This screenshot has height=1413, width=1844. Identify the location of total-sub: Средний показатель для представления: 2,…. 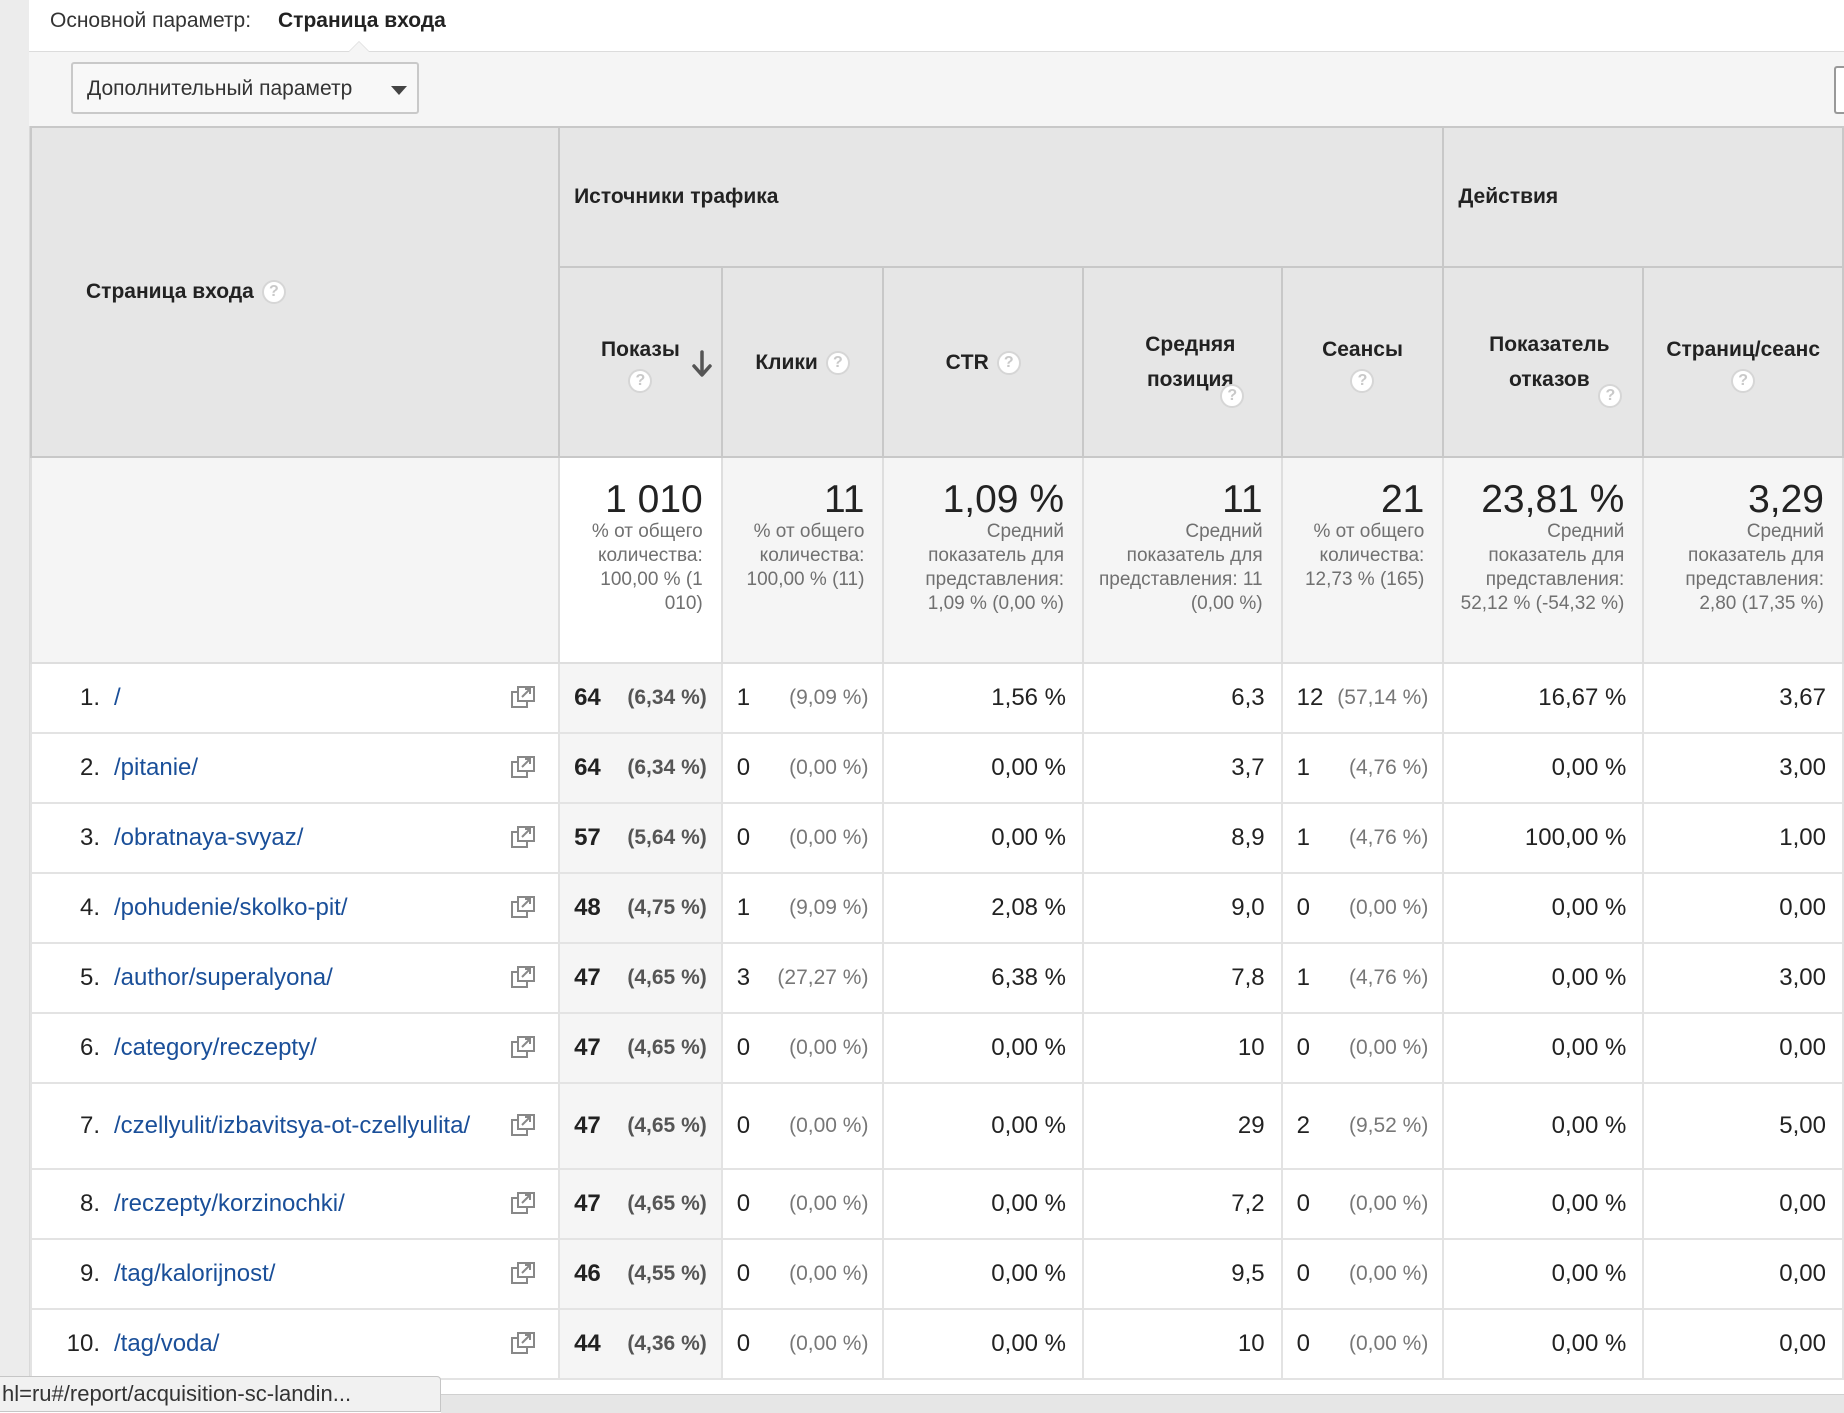
(1754, 567).